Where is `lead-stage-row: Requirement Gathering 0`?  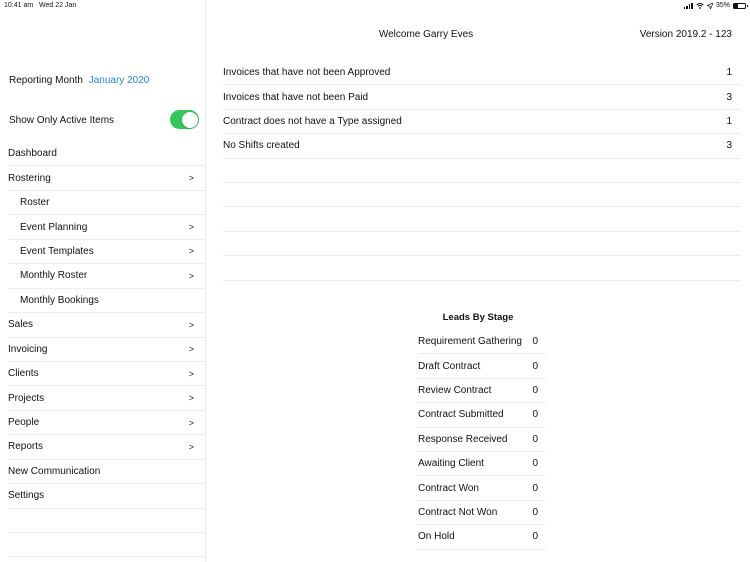
lead-stage-row: Requirement Gathering 0 is located at coordinates (482, 342).